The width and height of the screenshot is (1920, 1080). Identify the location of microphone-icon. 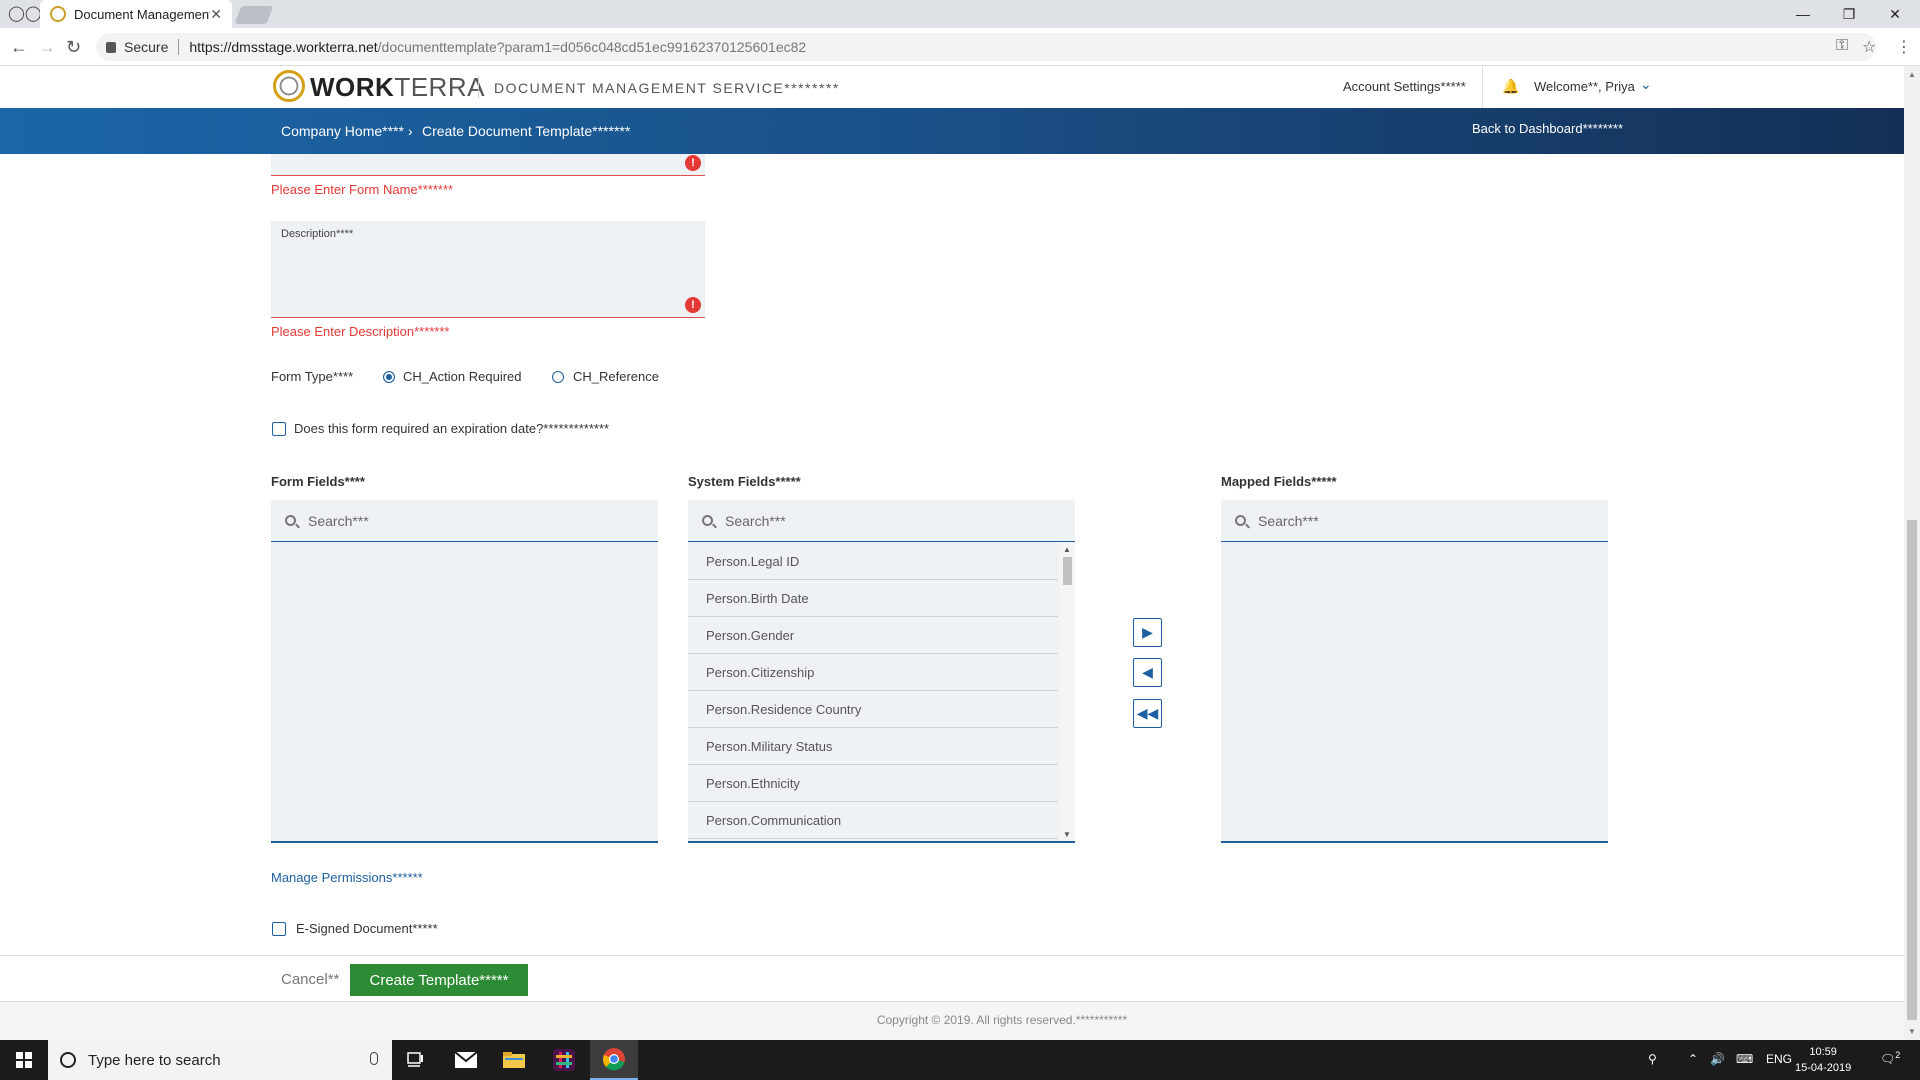
(374, 1058).